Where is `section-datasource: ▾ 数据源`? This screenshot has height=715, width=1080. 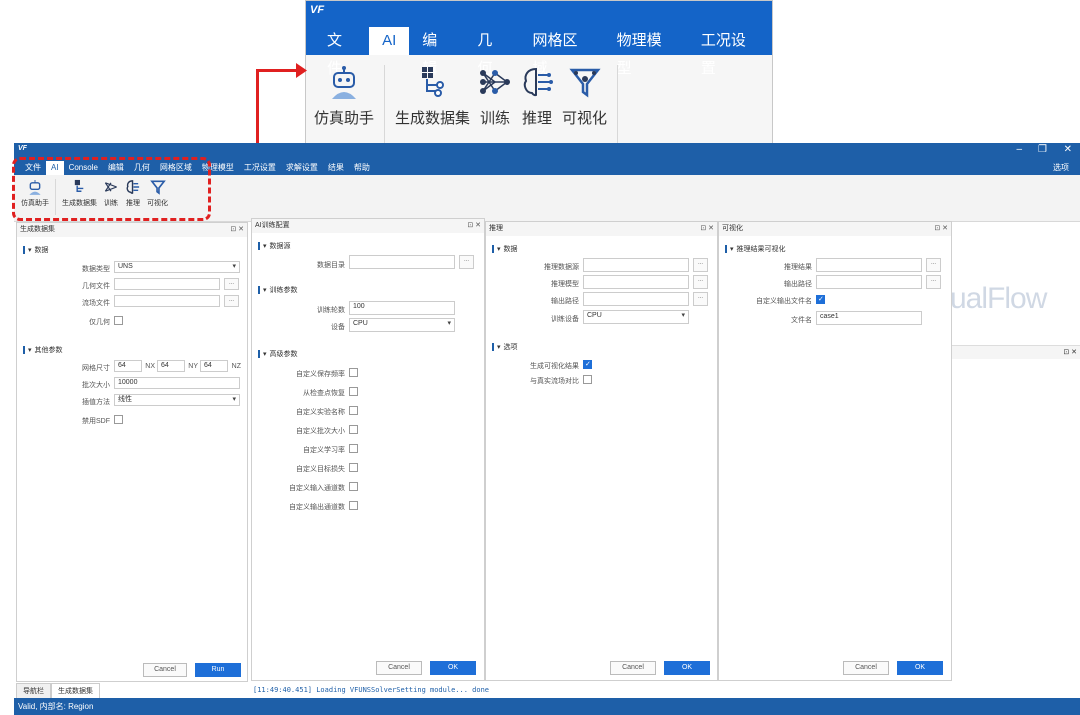 section-datasource: ▾ 数据源 is located at coordinates (274, 246).